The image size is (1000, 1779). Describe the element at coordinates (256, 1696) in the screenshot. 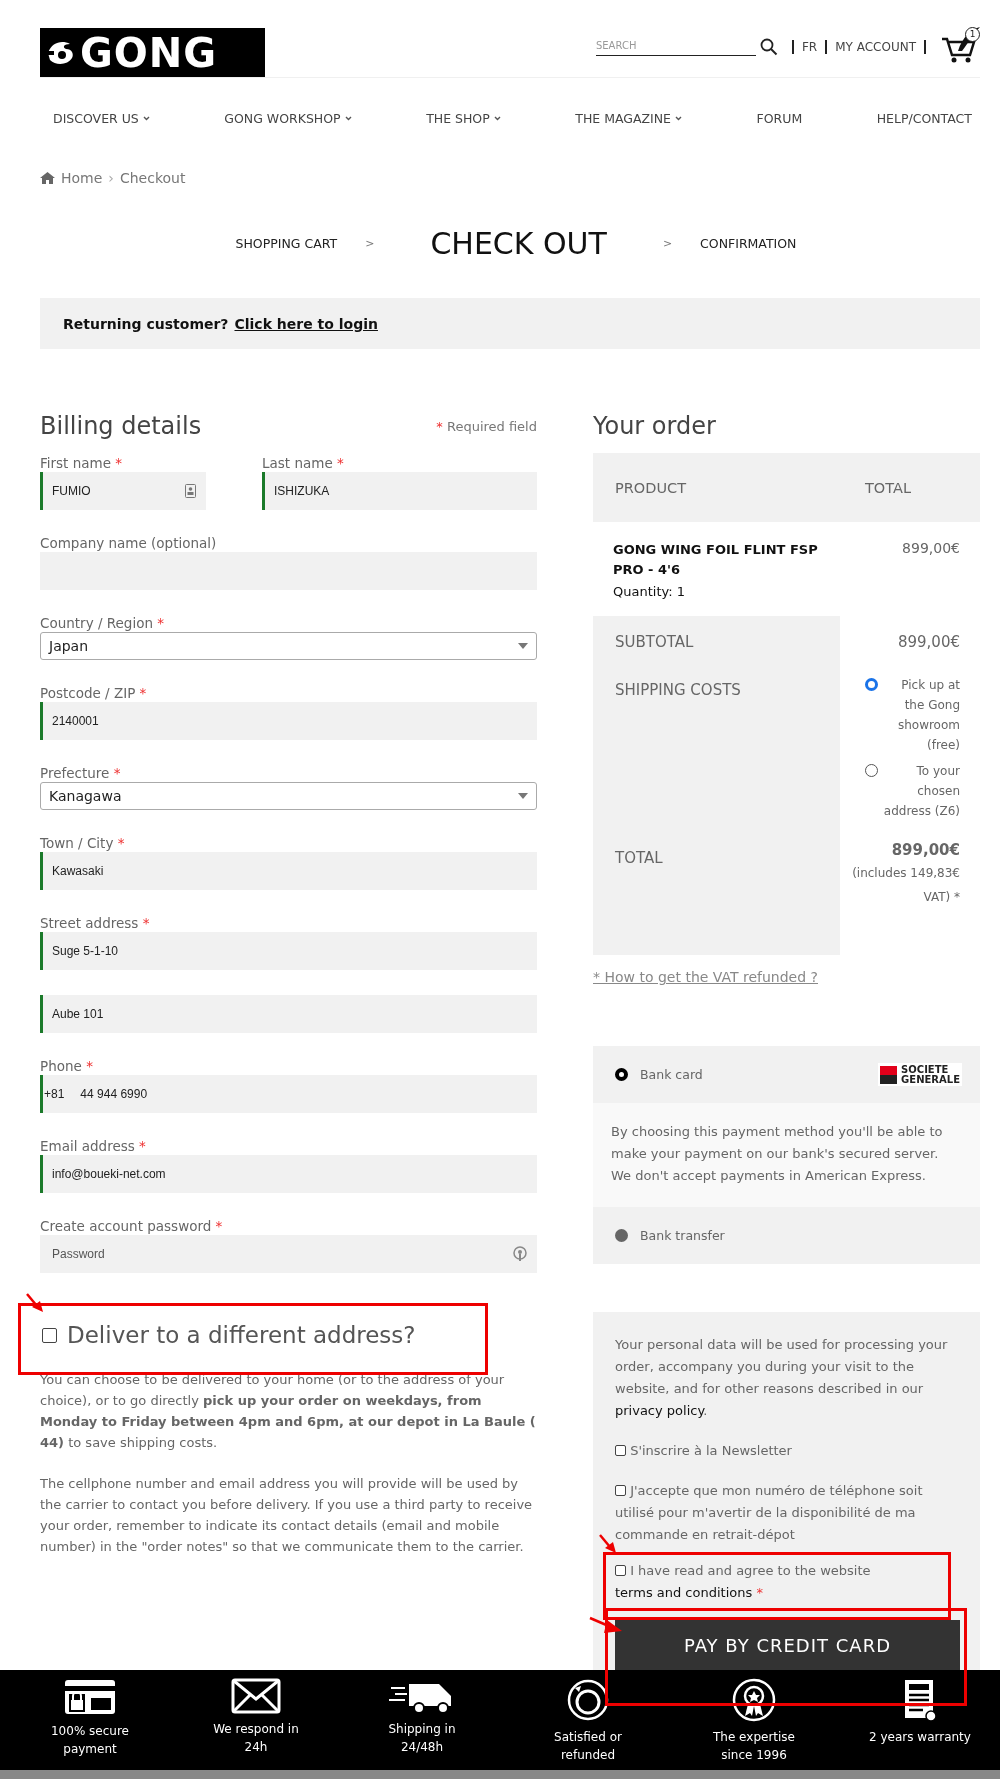

I see `envelope-icon` at that location.